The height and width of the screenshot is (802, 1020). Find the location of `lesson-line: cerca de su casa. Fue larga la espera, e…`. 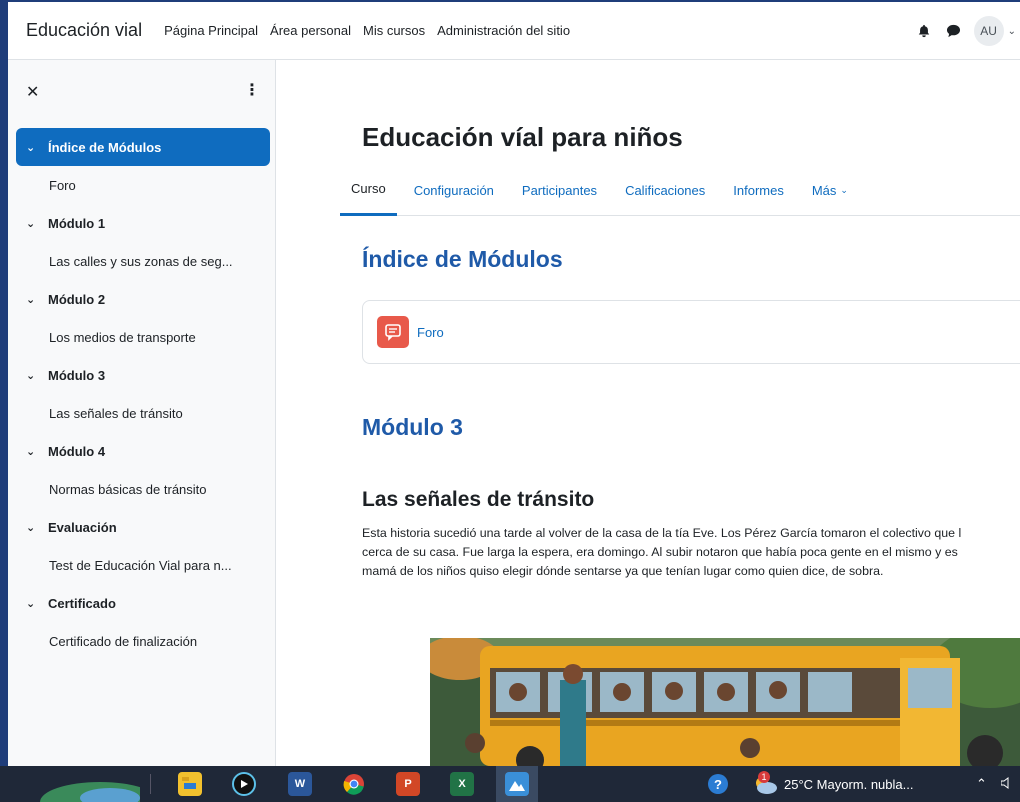

lesson-line: cerca de su casa. Fue larga la espera, e… is located at coordinates (660, 552).